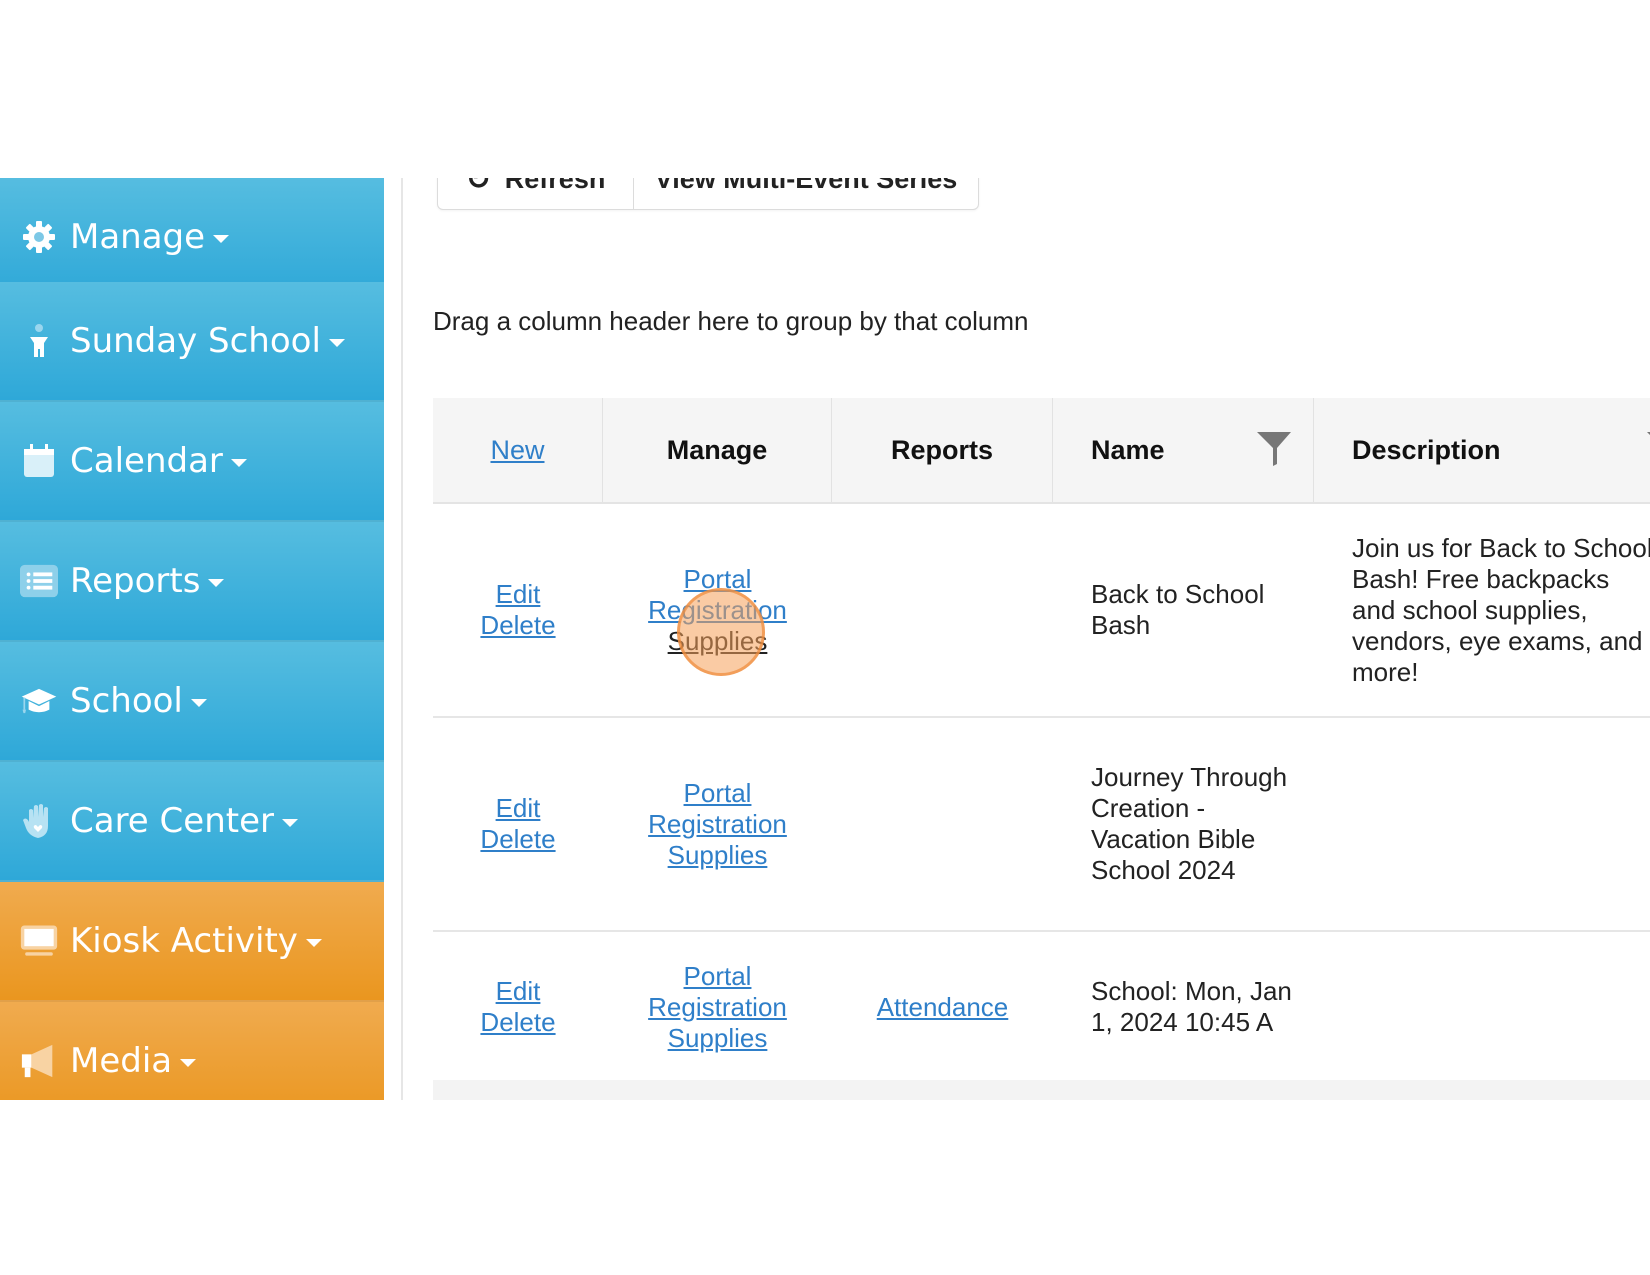 Image resolution: width=1650 pixels, height=1275 pixels. What do you see at coordinates (39, 581) in the screenshot?
I see `list-icon` at bounding box center [39, 581].